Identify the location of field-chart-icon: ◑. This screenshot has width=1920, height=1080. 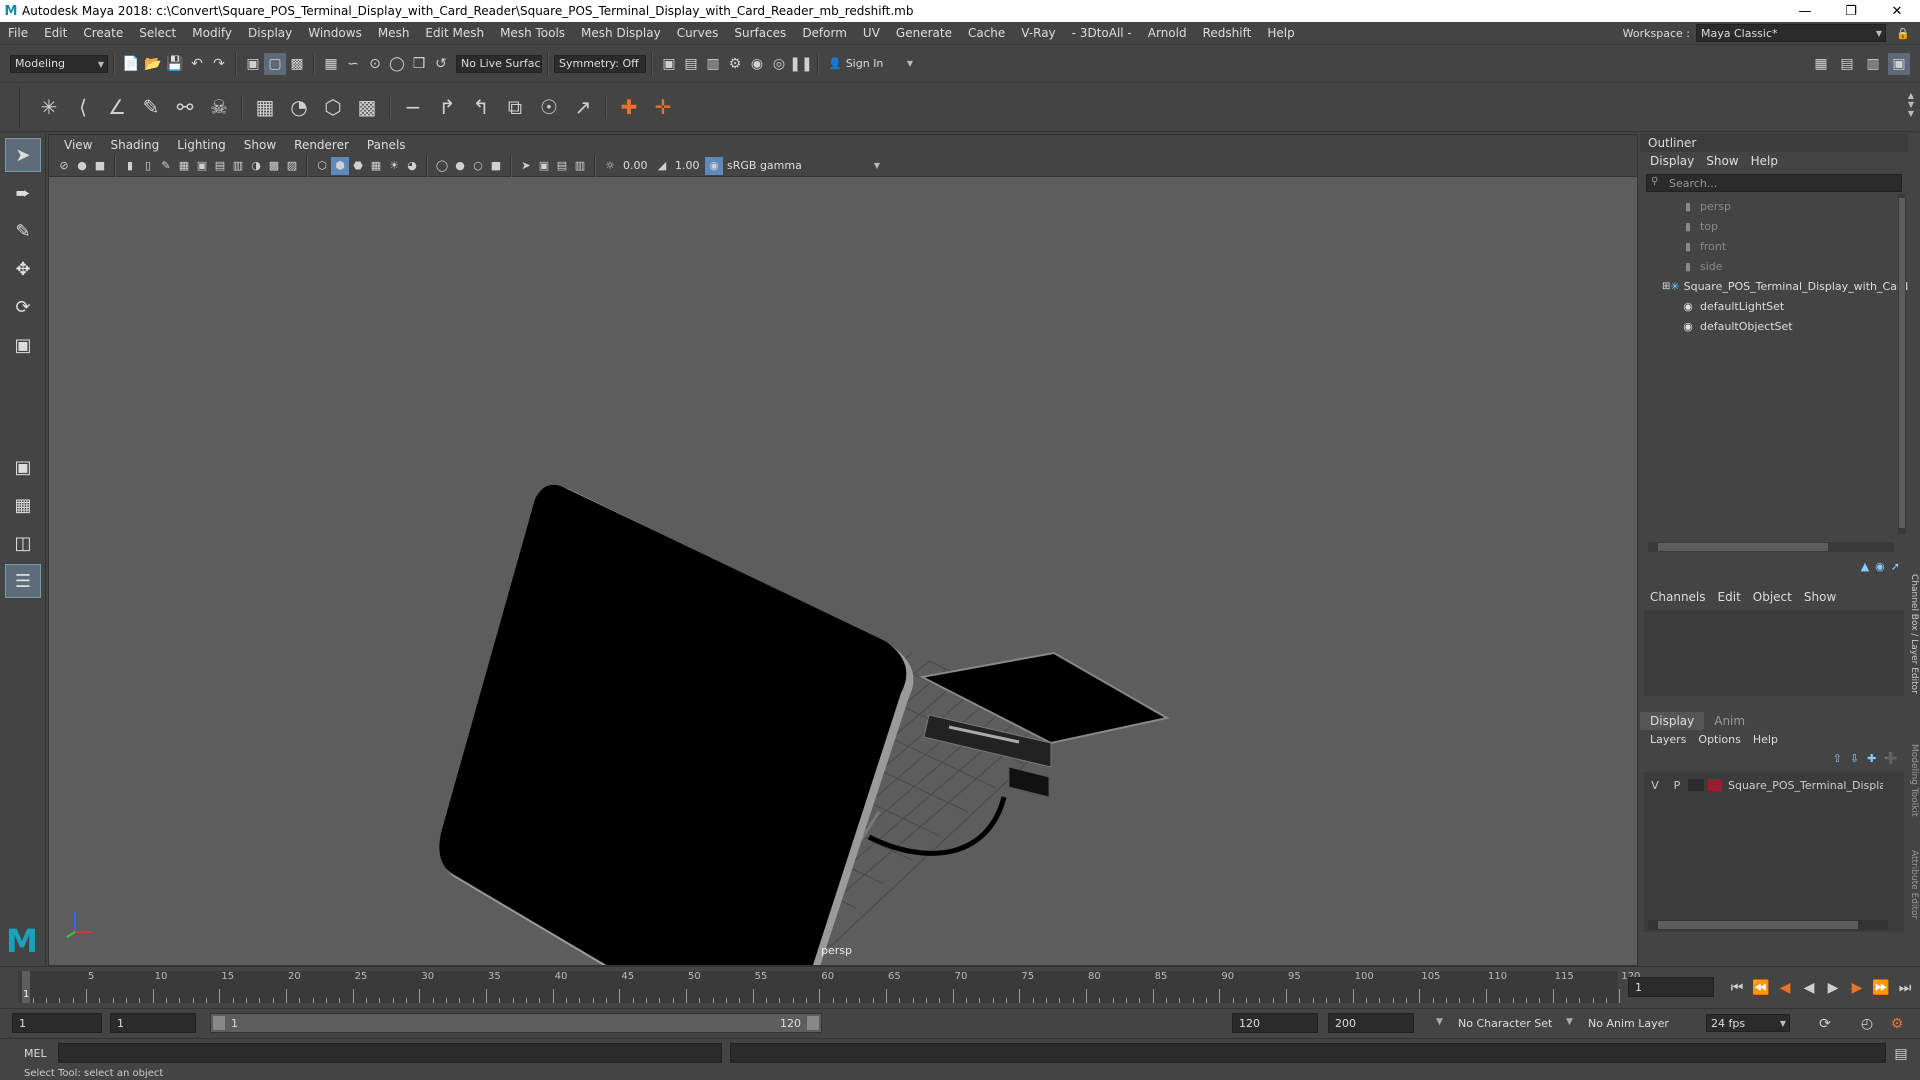
(256, 166).